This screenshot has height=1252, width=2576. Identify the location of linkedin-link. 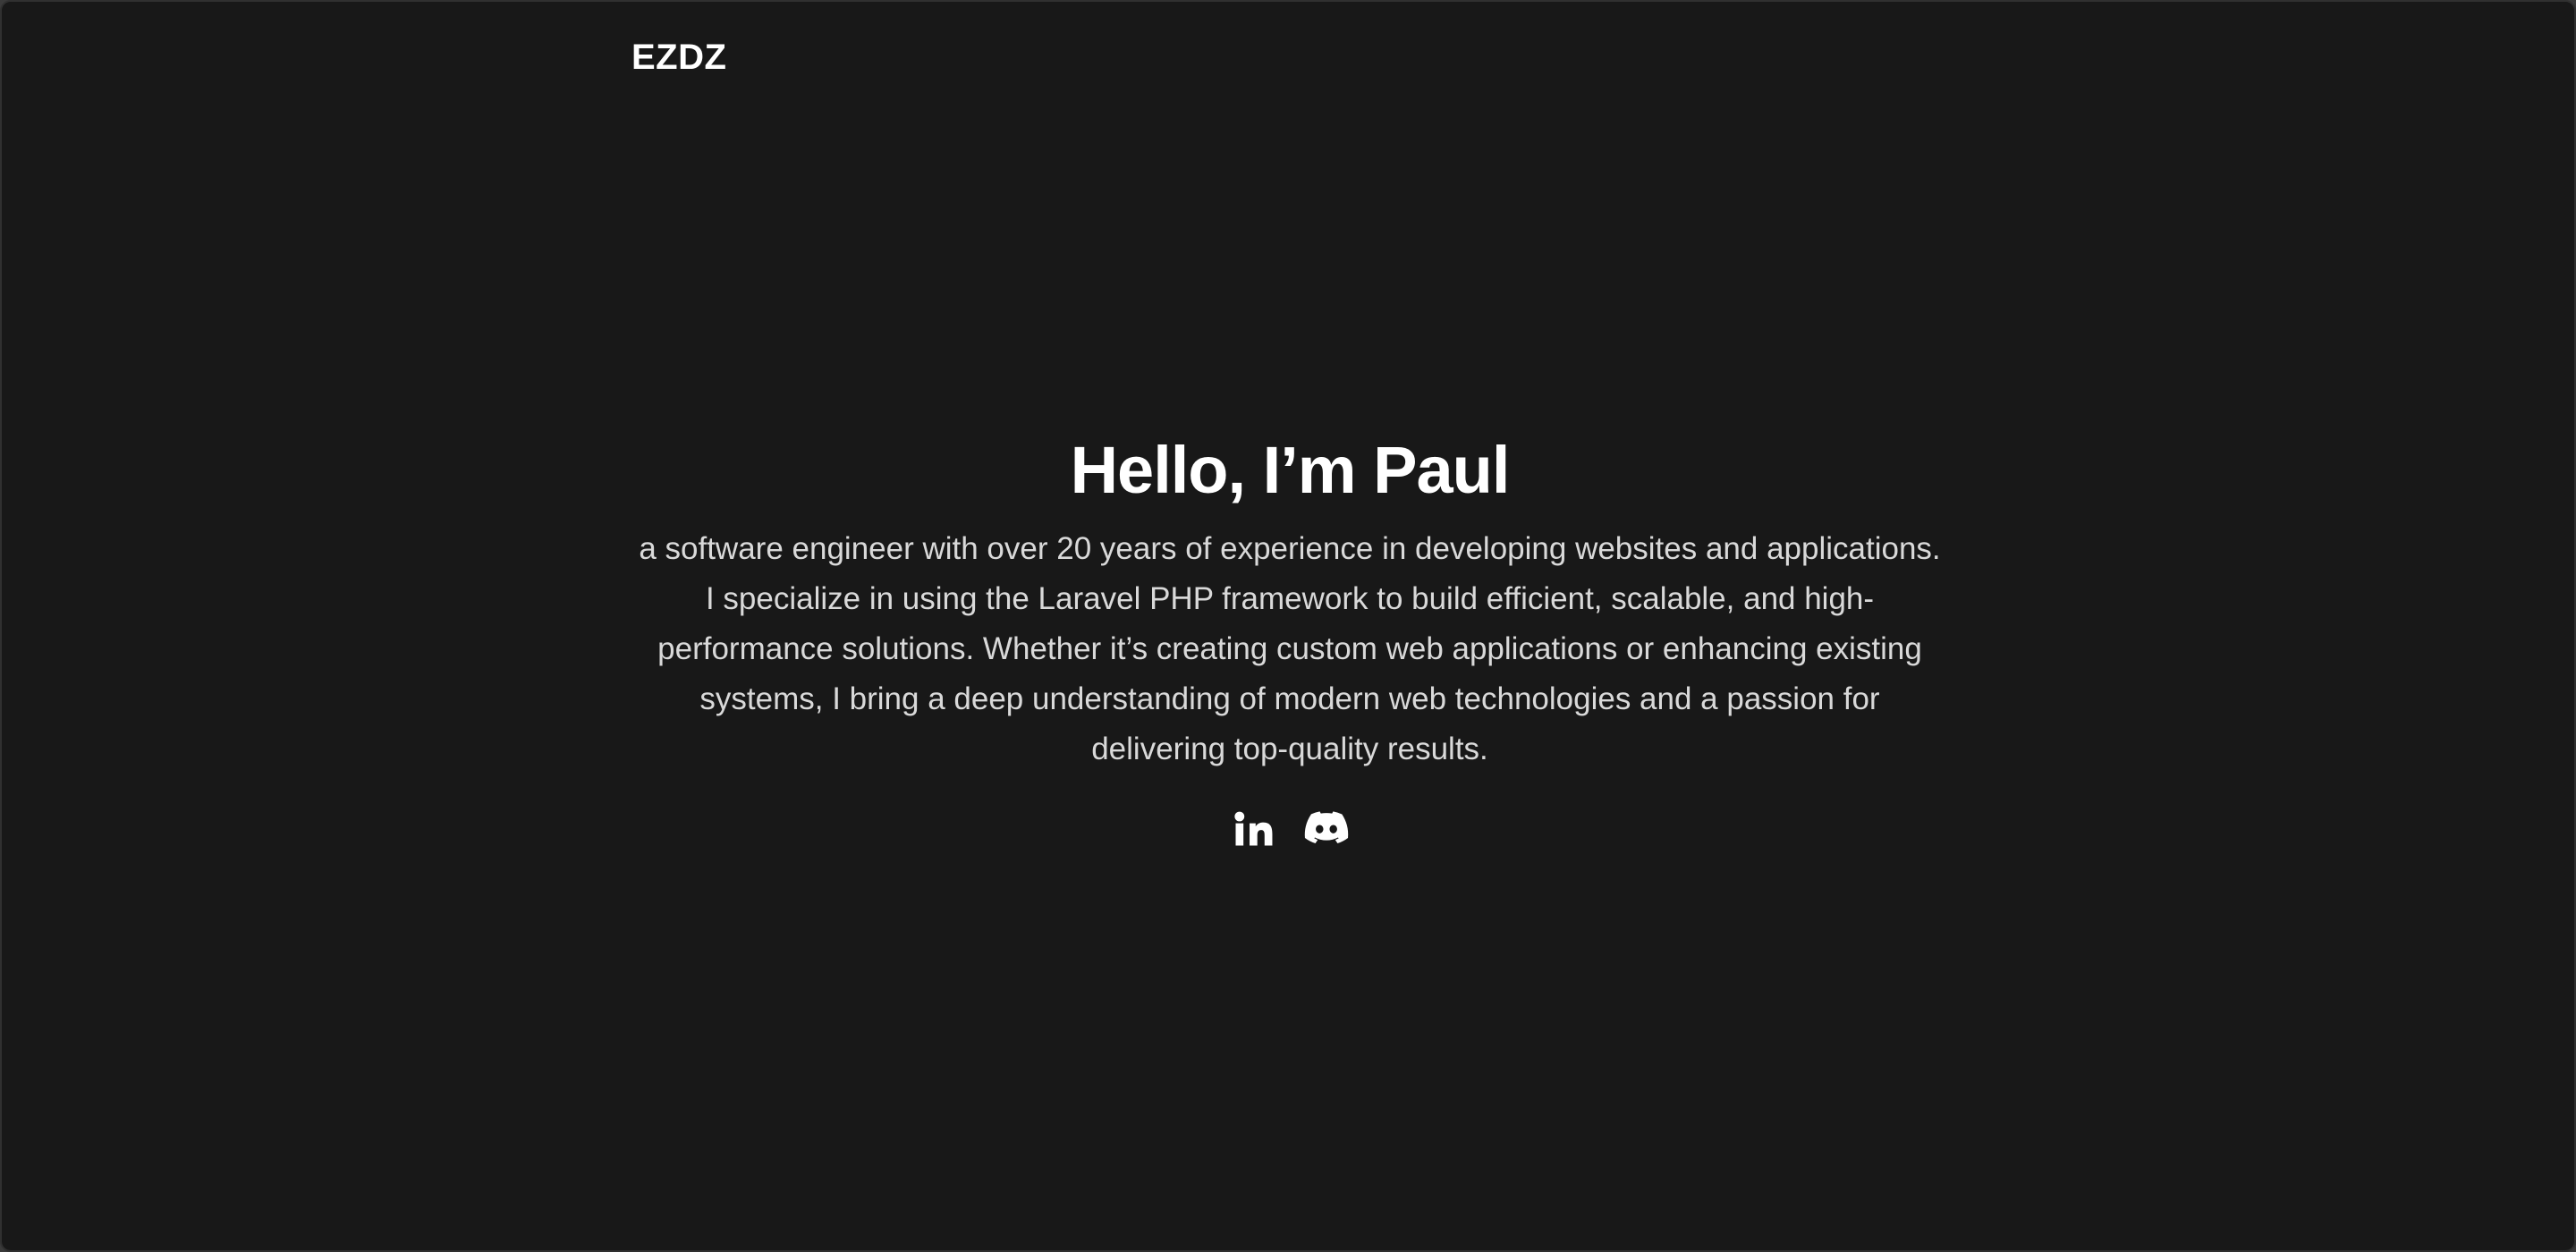
(1253, 828).